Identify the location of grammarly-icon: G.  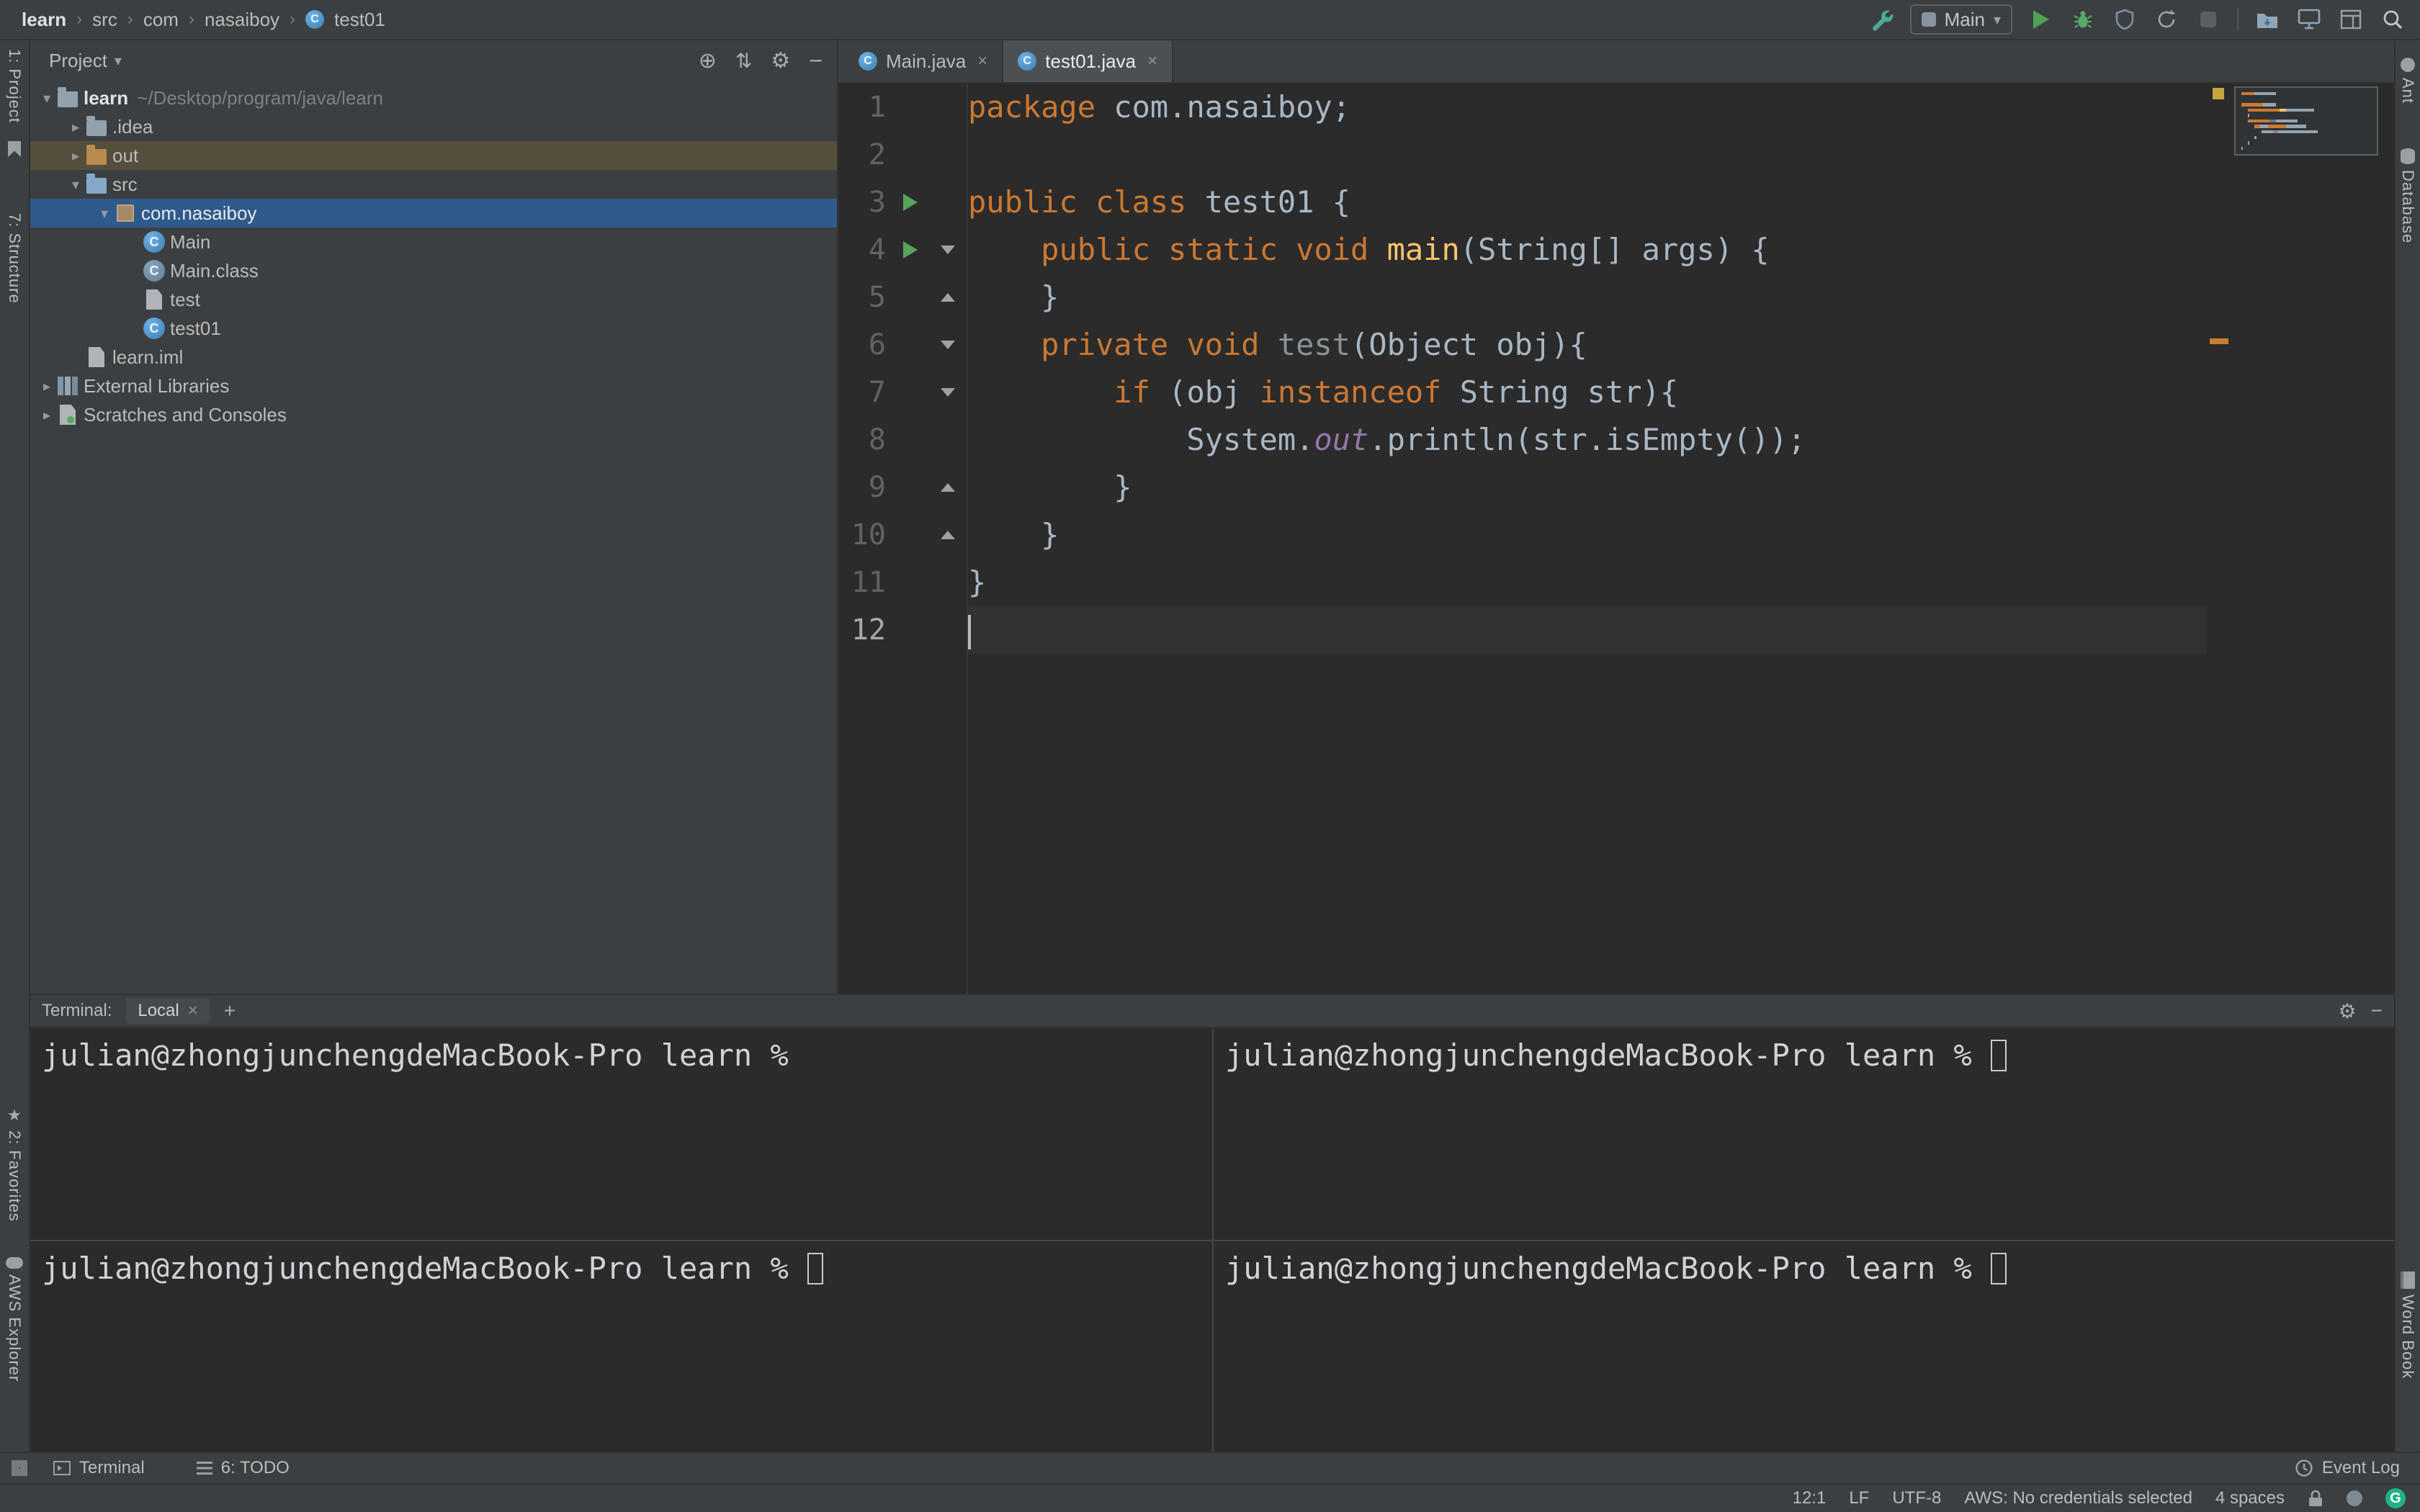
(2395, 1498).